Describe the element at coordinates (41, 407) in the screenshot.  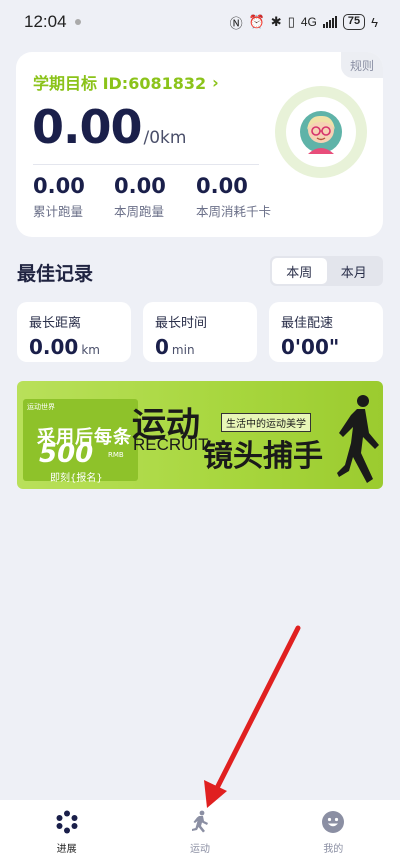
I see `banner-brand: 运动世界` at that location.